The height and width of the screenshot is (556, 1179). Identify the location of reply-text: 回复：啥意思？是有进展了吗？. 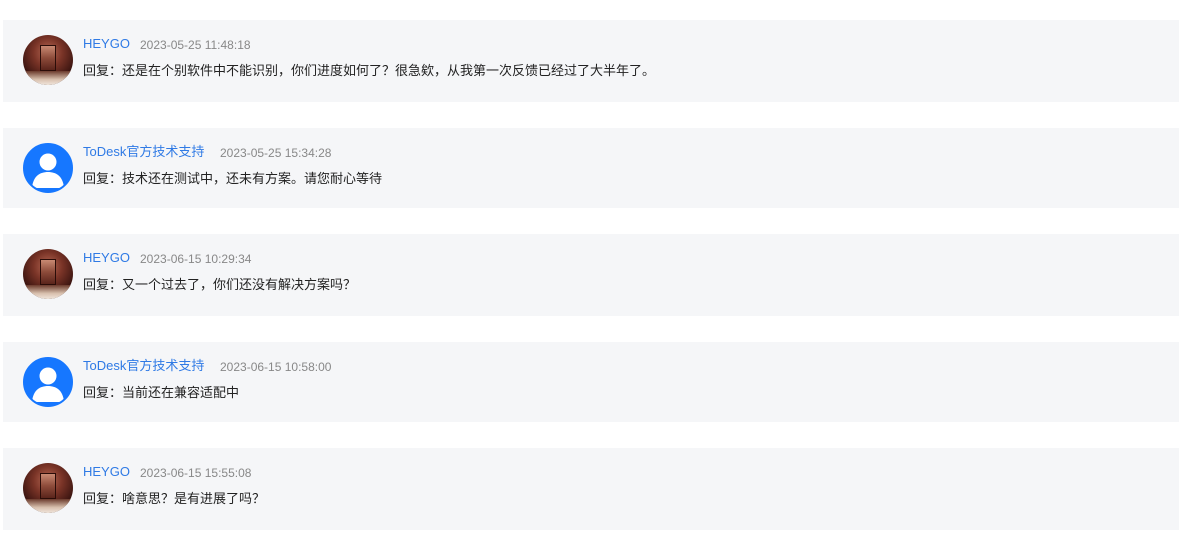
(174, 498).